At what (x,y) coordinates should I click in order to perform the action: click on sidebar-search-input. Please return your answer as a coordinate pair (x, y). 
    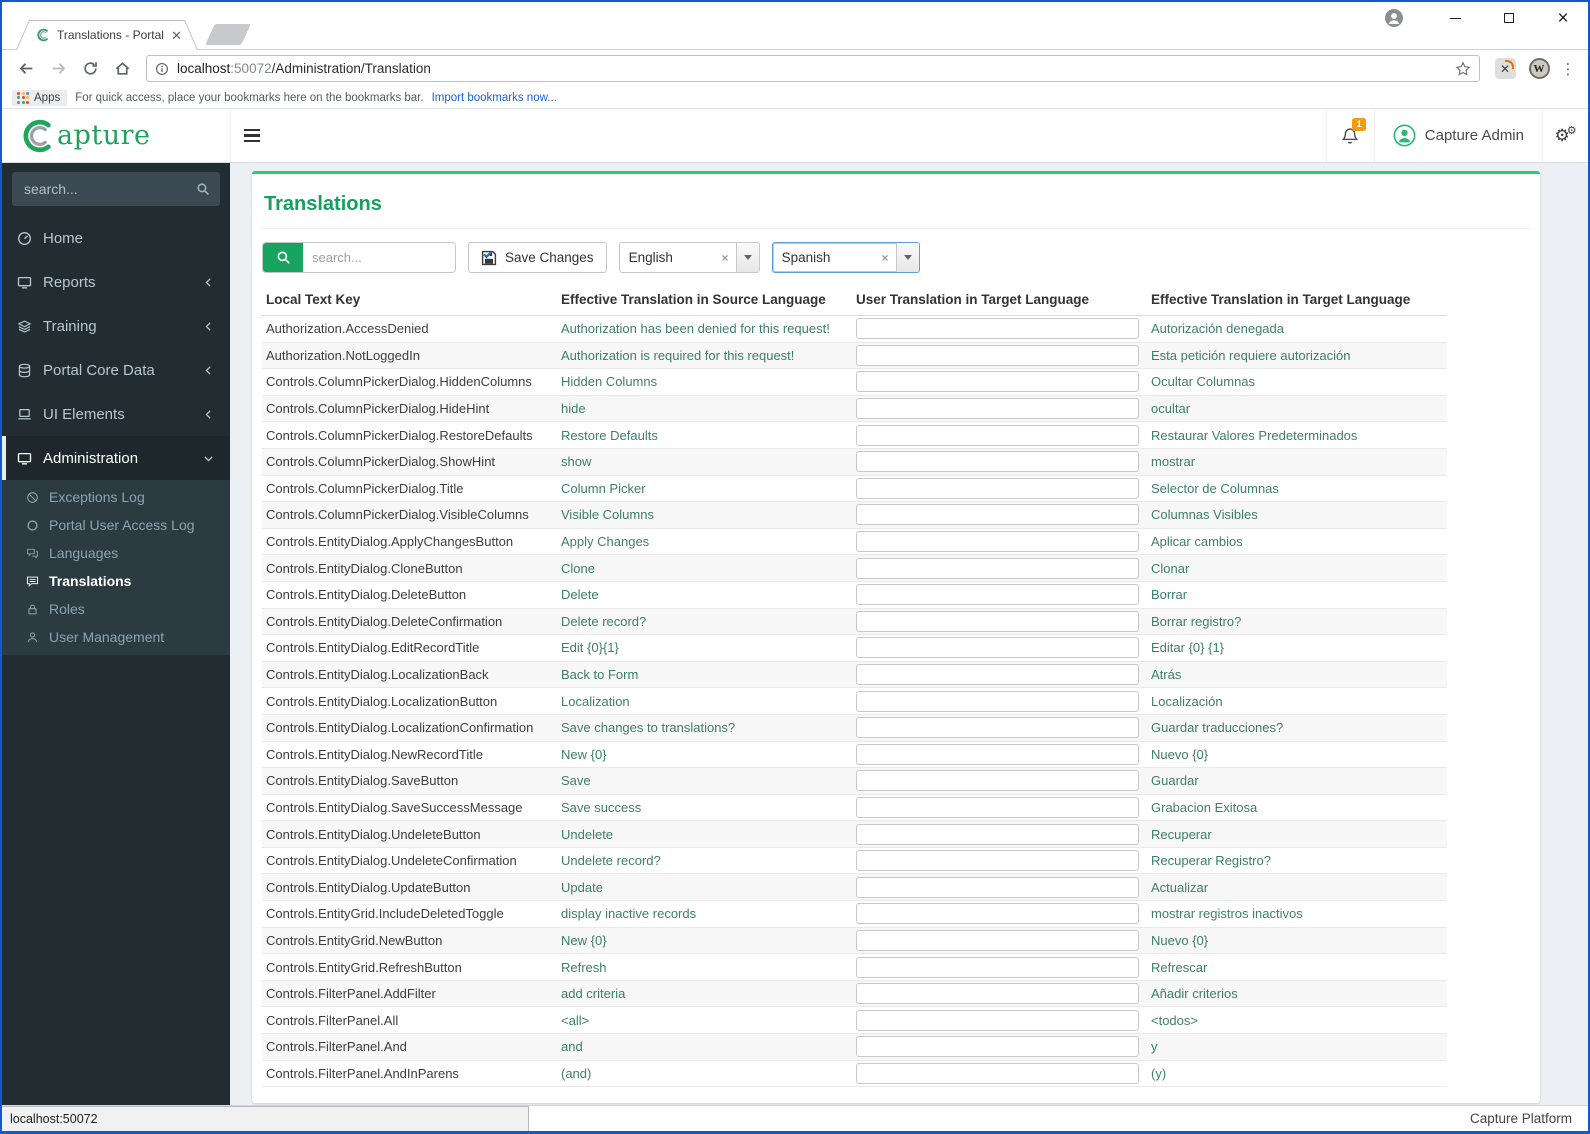
    Looking at the image, I should click on (116, 189).